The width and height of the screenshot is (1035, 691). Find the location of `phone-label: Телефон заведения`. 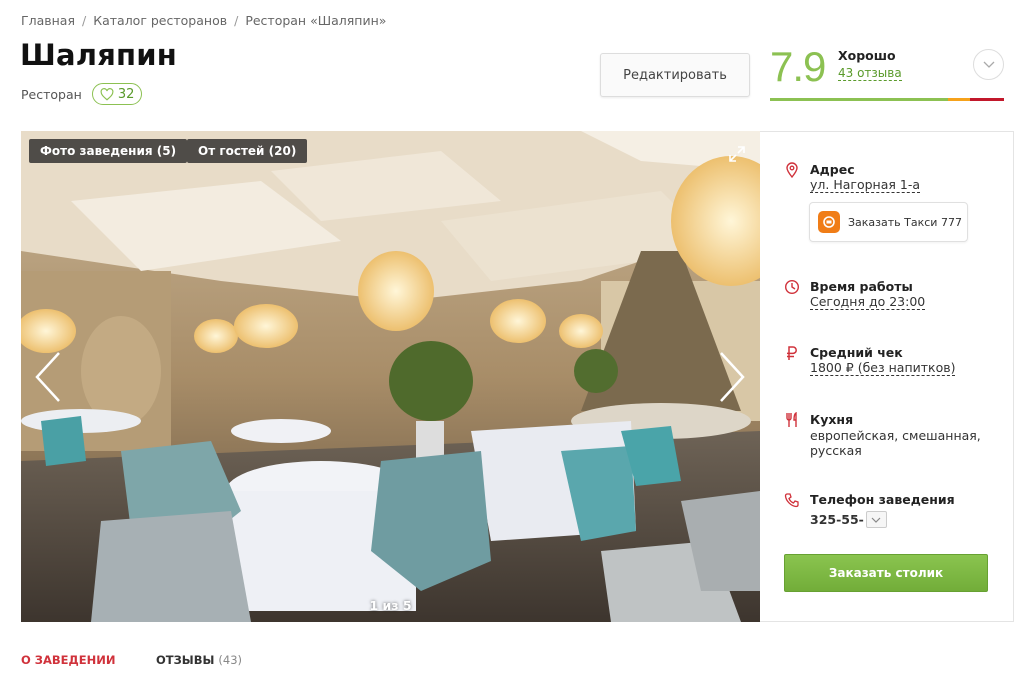

phone-label: Телефон заведения is located at coordinates (882, 499).